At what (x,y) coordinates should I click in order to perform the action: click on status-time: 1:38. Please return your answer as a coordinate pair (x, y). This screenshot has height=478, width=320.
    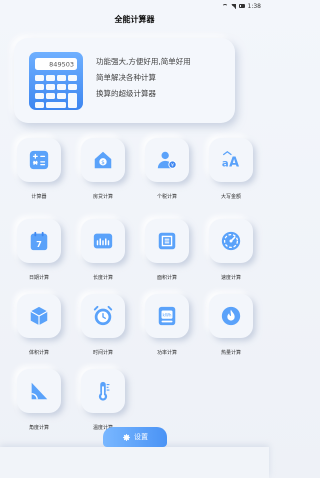
    Looking at the image, I should click on (254, 6).